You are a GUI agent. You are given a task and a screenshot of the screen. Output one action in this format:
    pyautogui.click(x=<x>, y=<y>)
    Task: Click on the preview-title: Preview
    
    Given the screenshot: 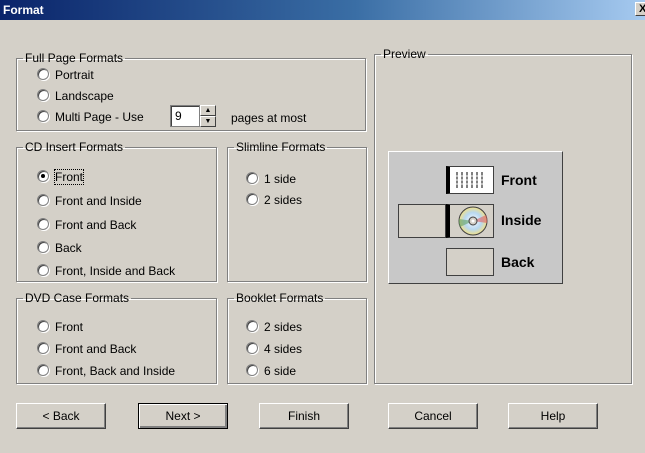 What is the action you would take?
    pyautogui.click(x=404, y=54)
    